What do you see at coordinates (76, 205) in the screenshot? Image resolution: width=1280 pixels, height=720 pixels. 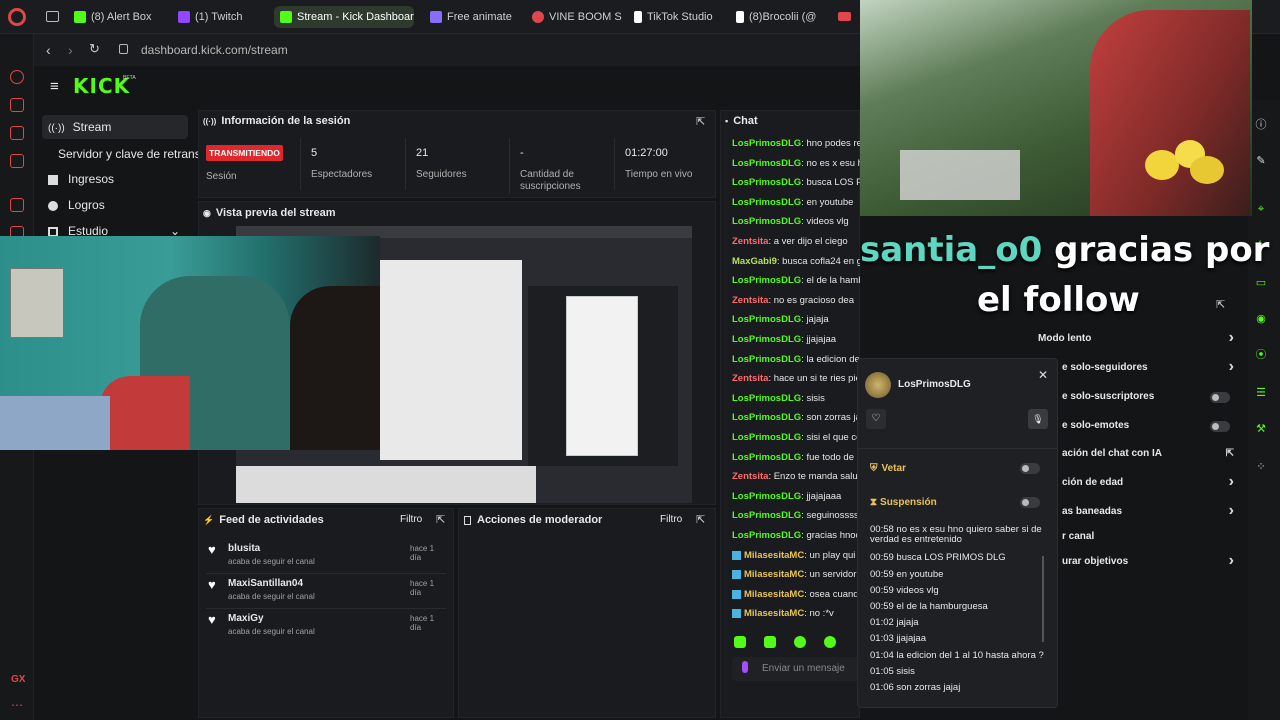 I see `nav-item-logros: Logros` at bounding box center [76, 205].